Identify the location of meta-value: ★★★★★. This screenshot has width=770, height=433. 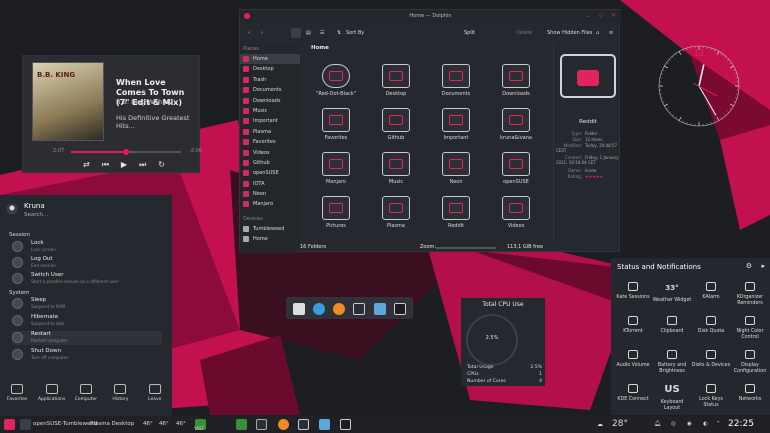
(594, 176).